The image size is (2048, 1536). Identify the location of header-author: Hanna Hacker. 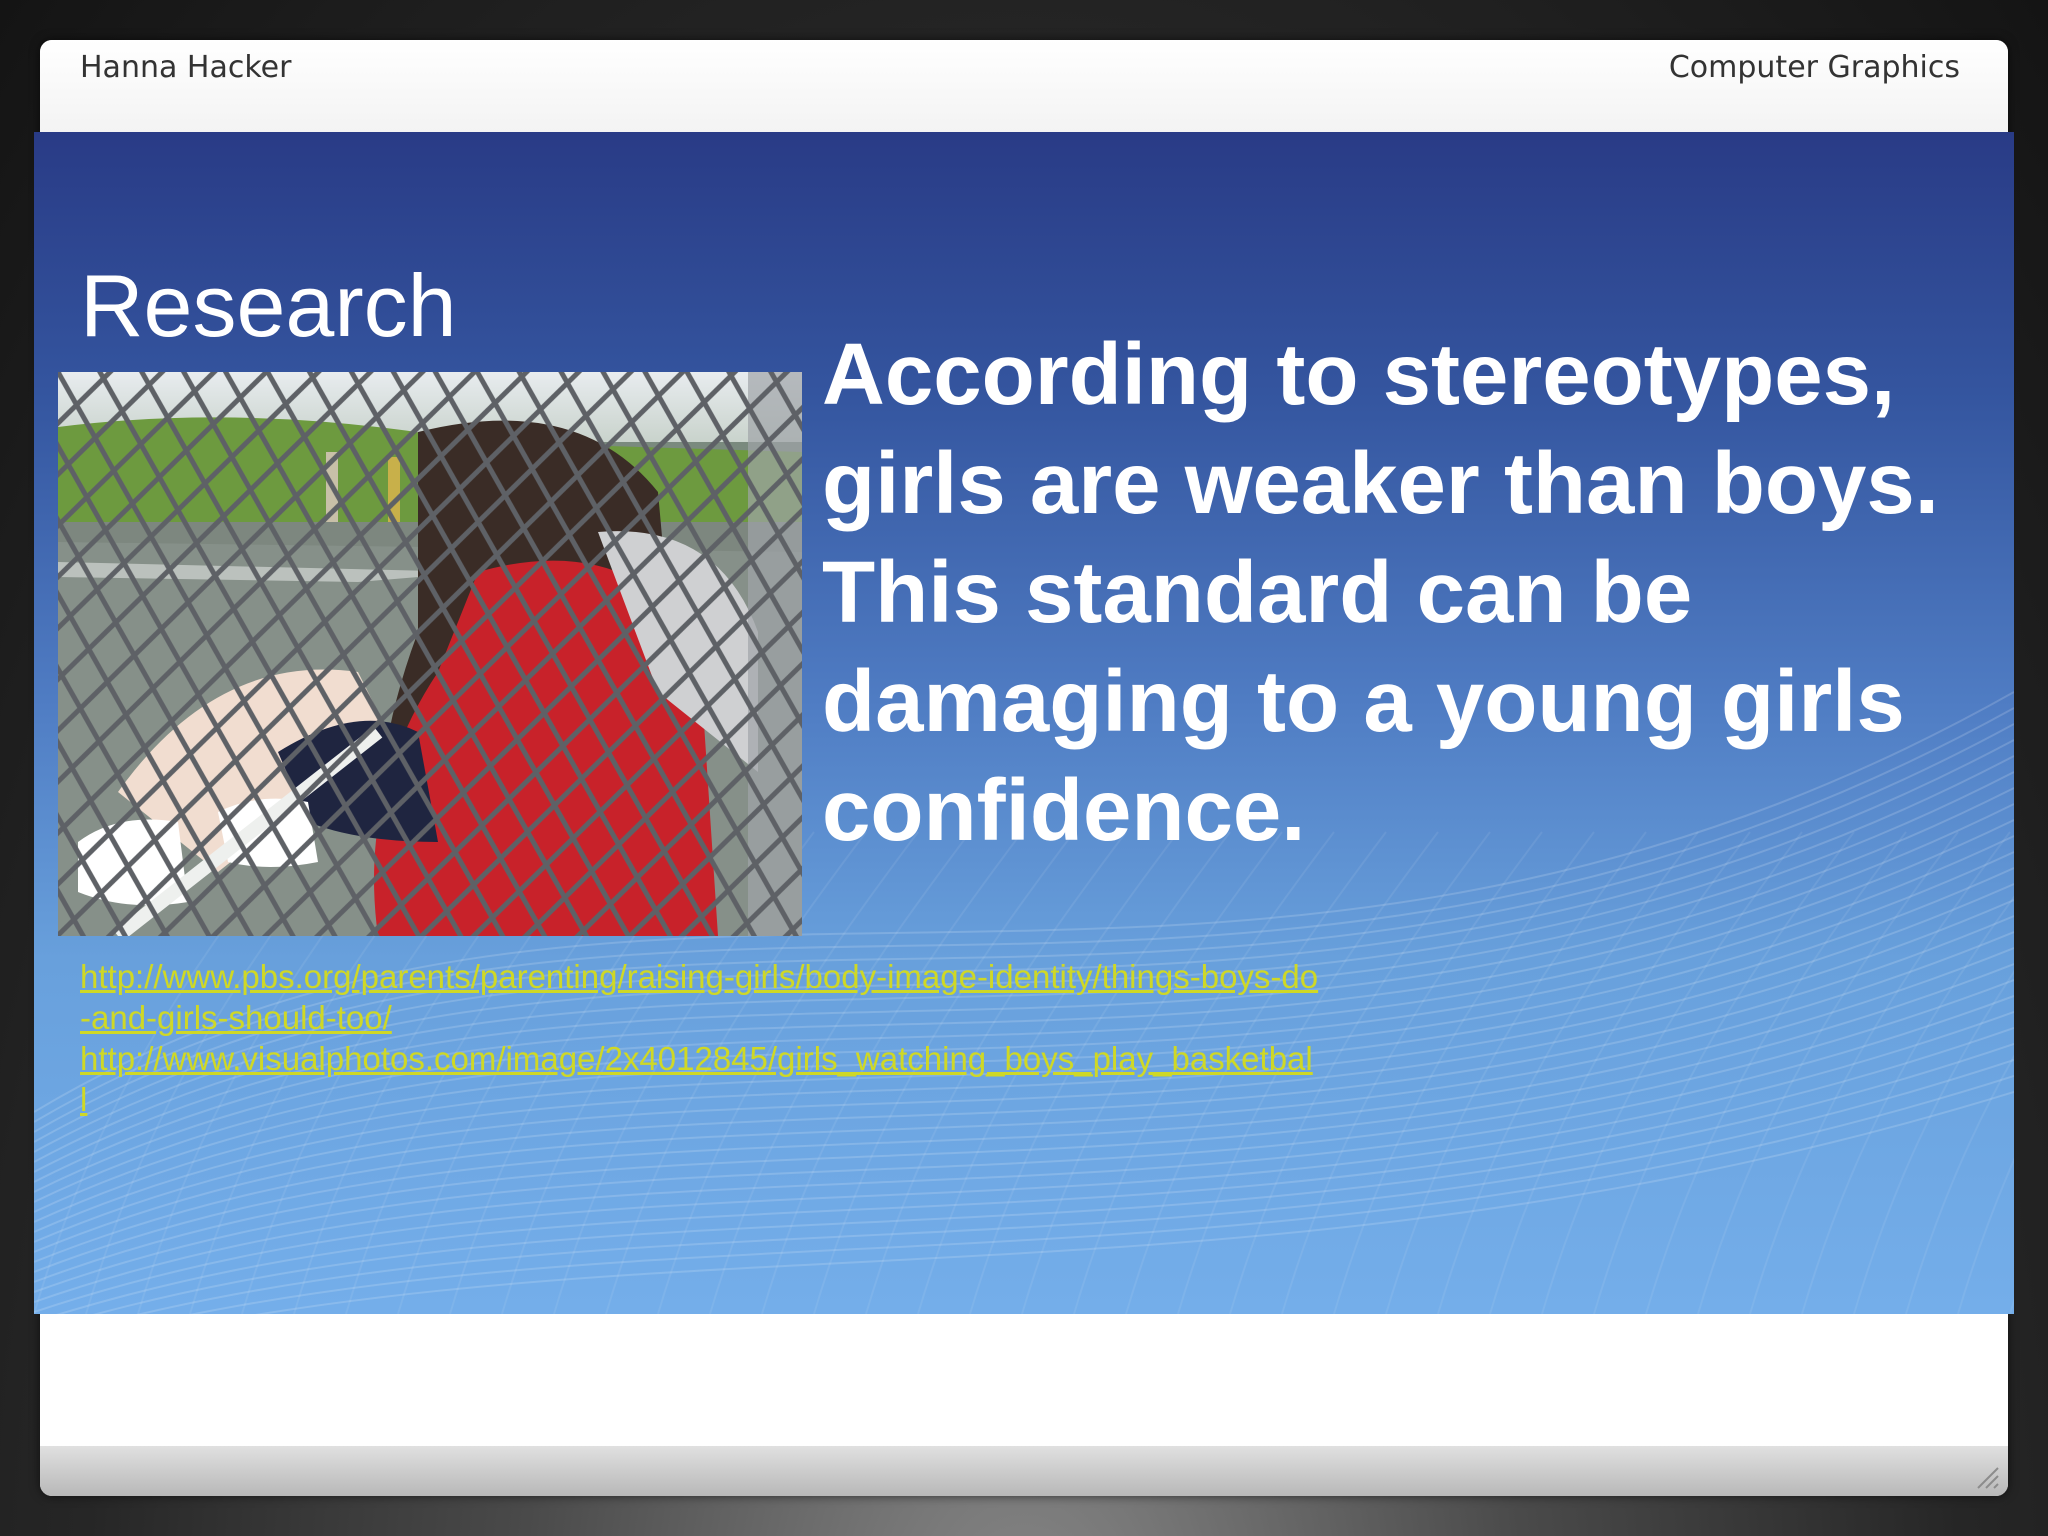
(186, 67).